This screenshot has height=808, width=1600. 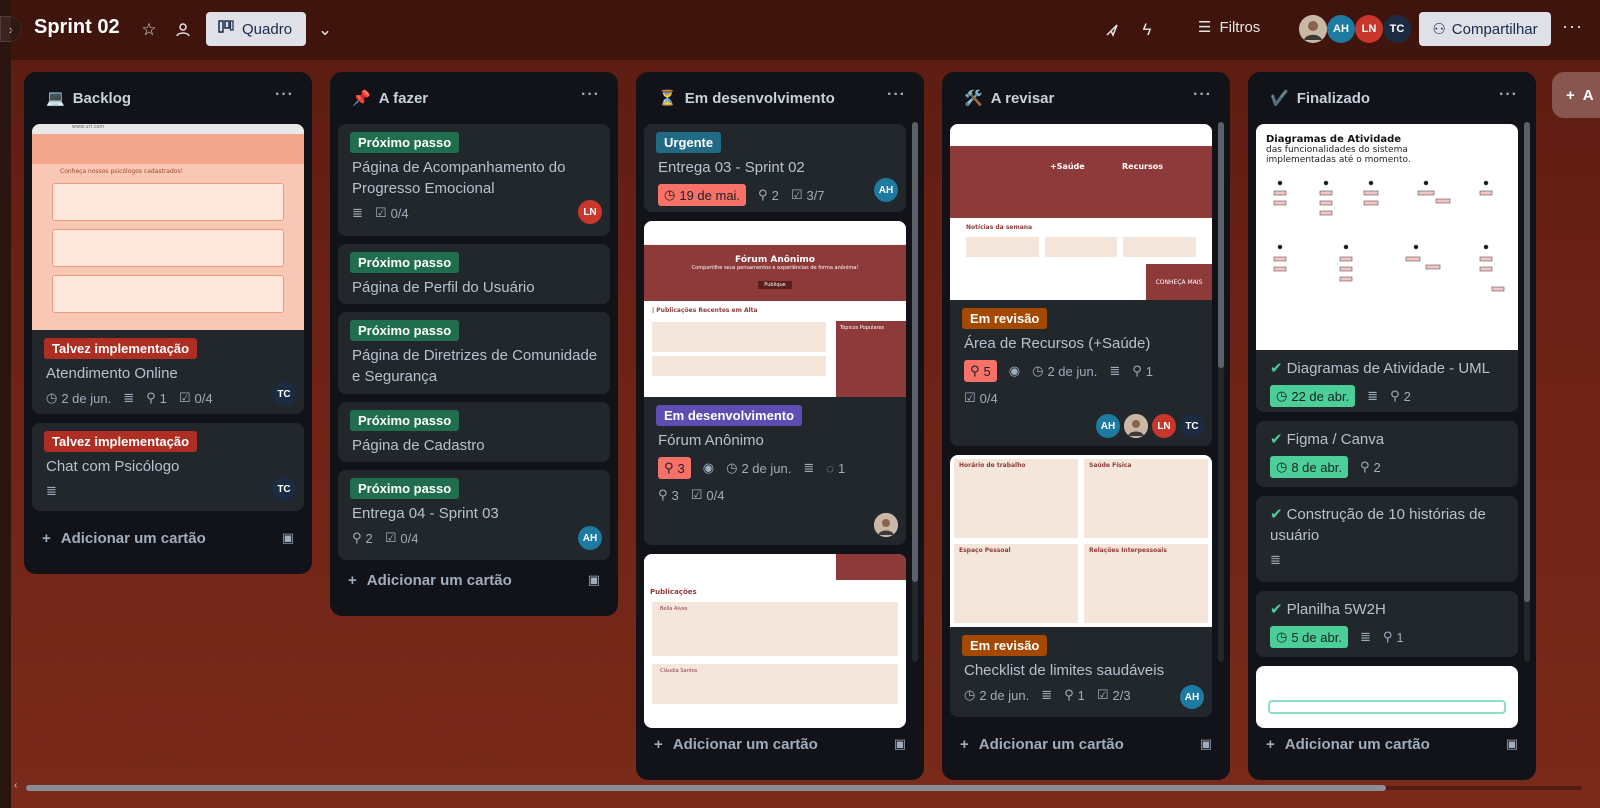 I want to click on cover-diagram-title: Diagramas de Atividade, so click(x=1334, y=139).